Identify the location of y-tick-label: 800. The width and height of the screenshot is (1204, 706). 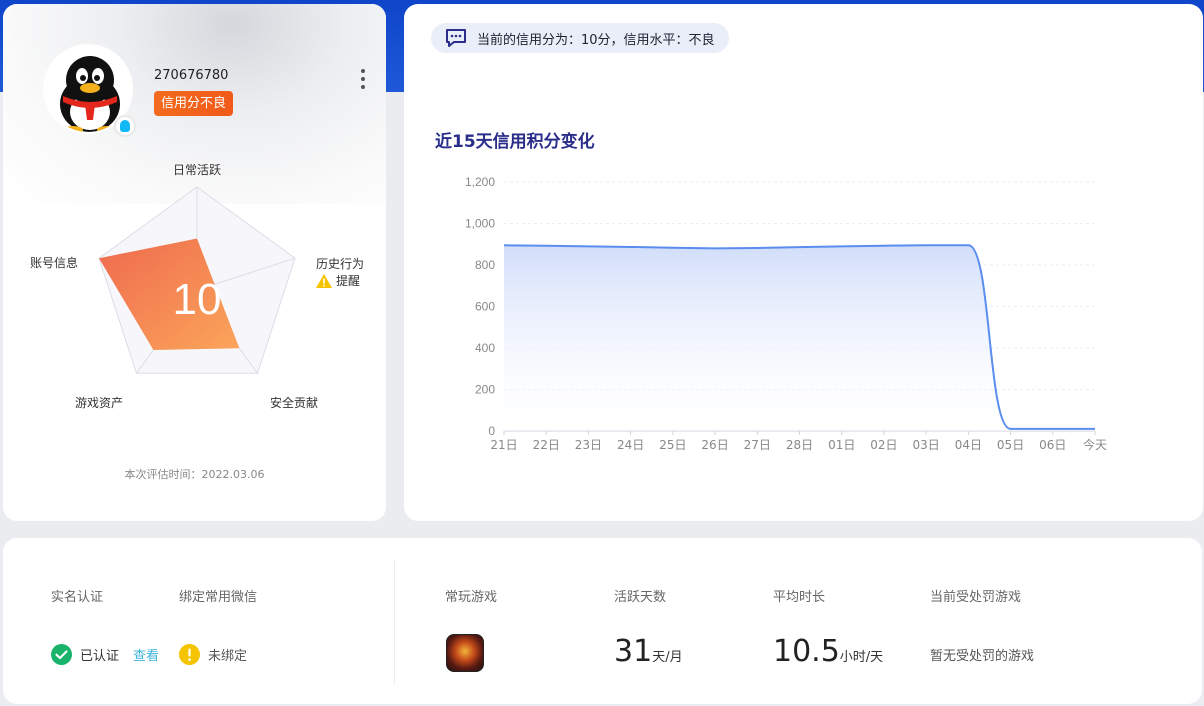
(485, 265).